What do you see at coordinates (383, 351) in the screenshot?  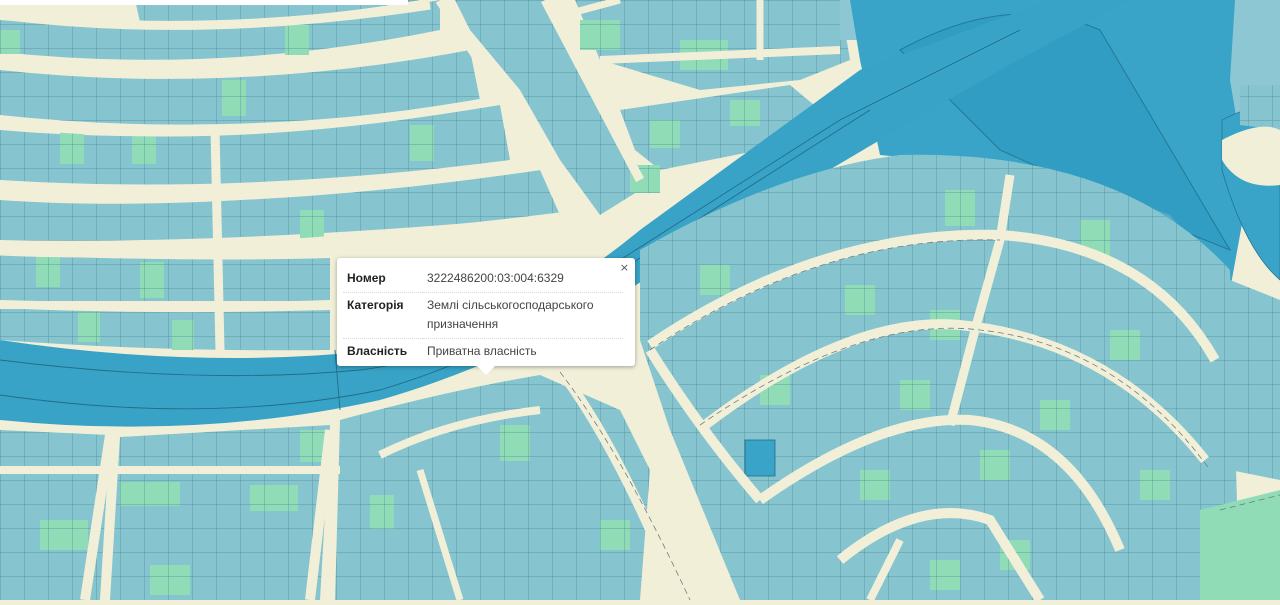 I see `attribute-key: Власність` at bounding box center [383, 351].